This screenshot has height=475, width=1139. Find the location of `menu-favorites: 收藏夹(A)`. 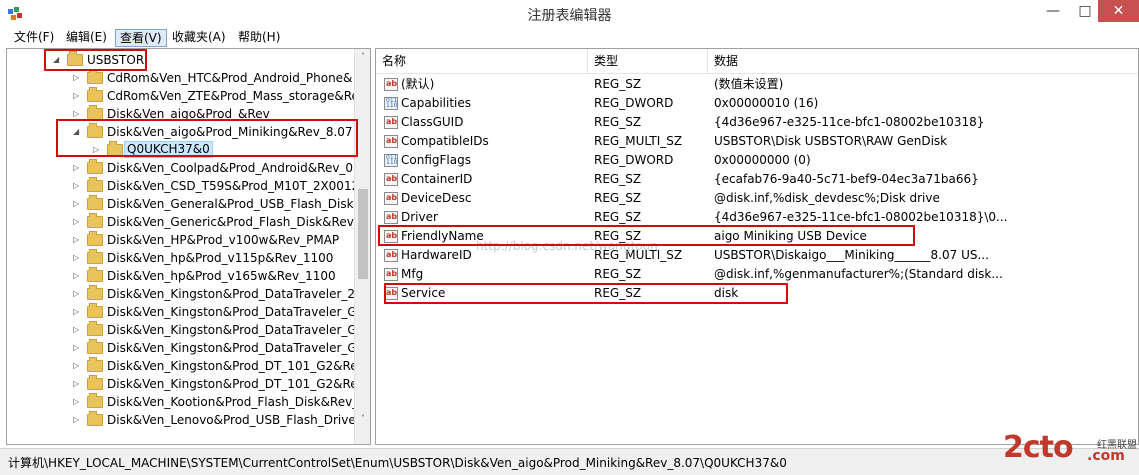

menu-favorites: 收藏夹(A) is located at coordinates (199, 38).